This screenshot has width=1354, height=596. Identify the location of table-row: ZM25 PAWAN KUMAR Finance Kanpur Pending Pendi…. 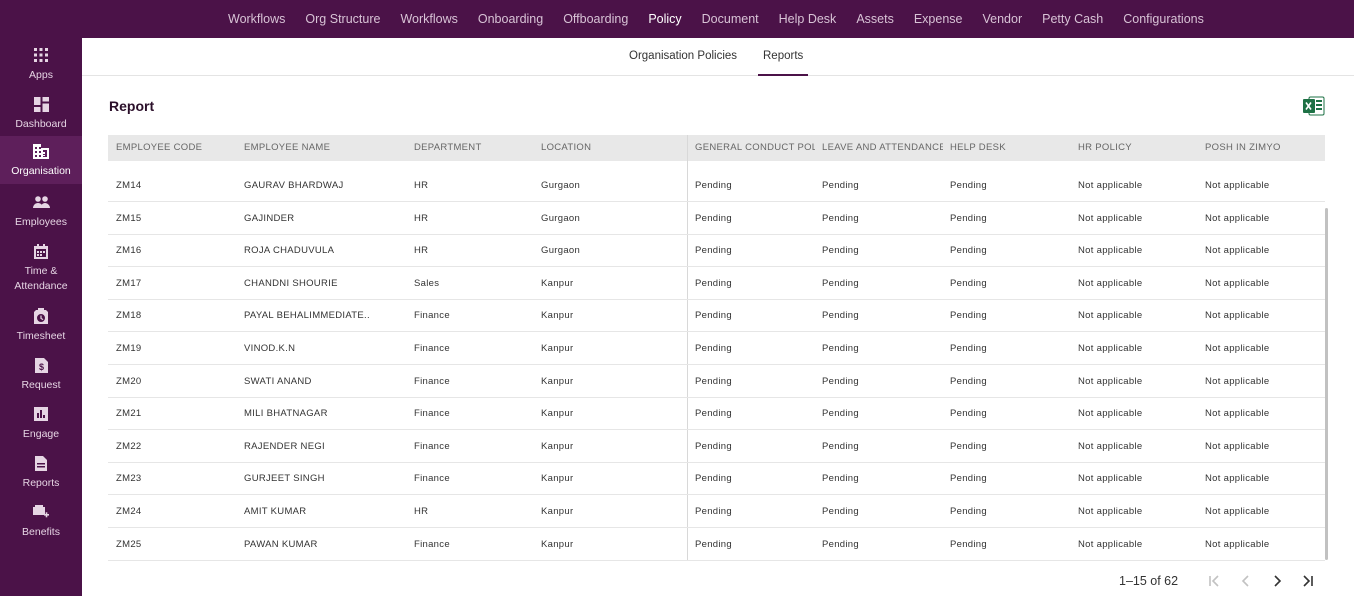
(716, 545).